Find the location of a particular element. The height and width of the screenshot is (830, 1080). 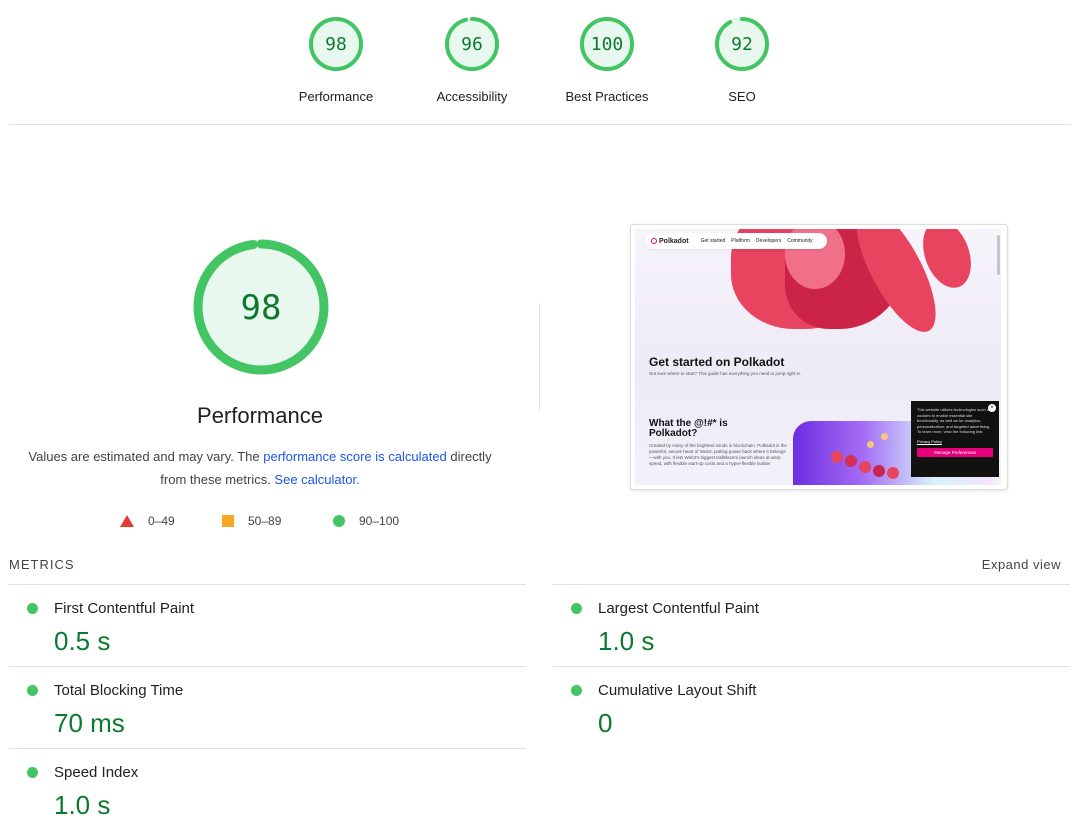

legend-average: 50–89 is located at coordinates (251, 521).